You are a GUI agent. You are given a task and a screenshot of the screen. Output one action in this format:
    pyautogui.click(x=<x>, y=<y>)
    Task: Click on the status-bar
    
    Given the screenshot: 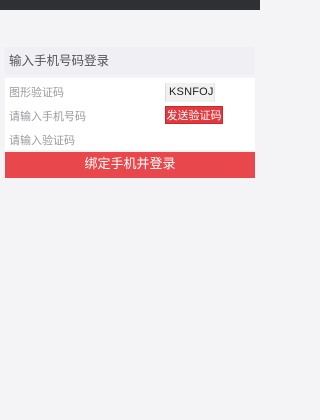 What is the action you would take?
    pyautogui.click(x=130, y=5)
    